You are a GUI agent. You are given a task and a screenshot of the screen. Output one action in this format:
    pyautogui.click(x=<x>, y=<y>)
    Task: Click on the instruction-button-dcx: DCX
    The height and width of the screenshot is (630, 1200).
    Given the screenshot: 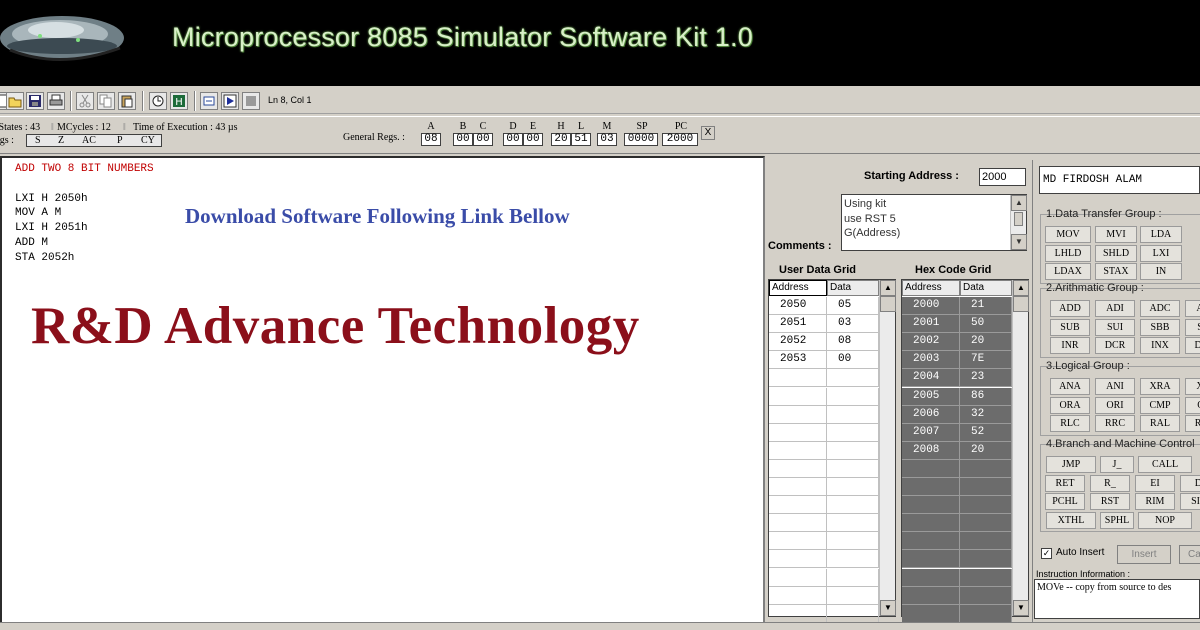 What is the action you would take?
    pyautogui.click(x=1192, y=345)
    